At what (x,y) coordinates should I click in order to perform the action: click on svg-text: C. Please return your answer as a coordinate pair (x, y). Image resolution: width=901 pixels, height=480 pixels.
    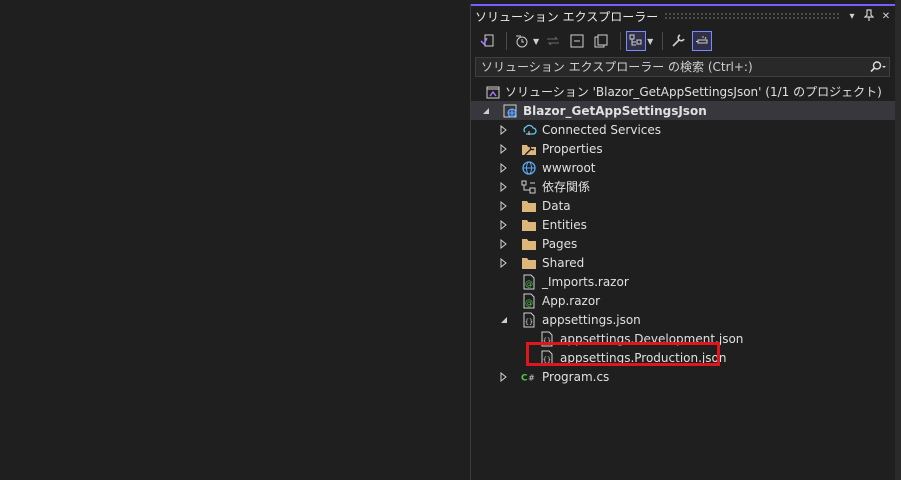
    Looking at the image, I should click on (524, 378).